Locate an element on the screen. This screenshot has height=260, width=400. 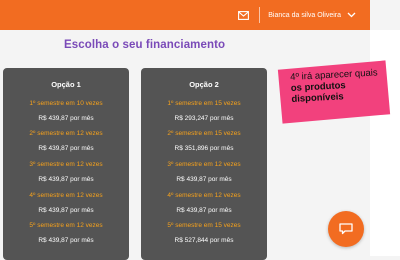
annotation-bold: os produtos disponíveis is located at coordinates (318, 92).